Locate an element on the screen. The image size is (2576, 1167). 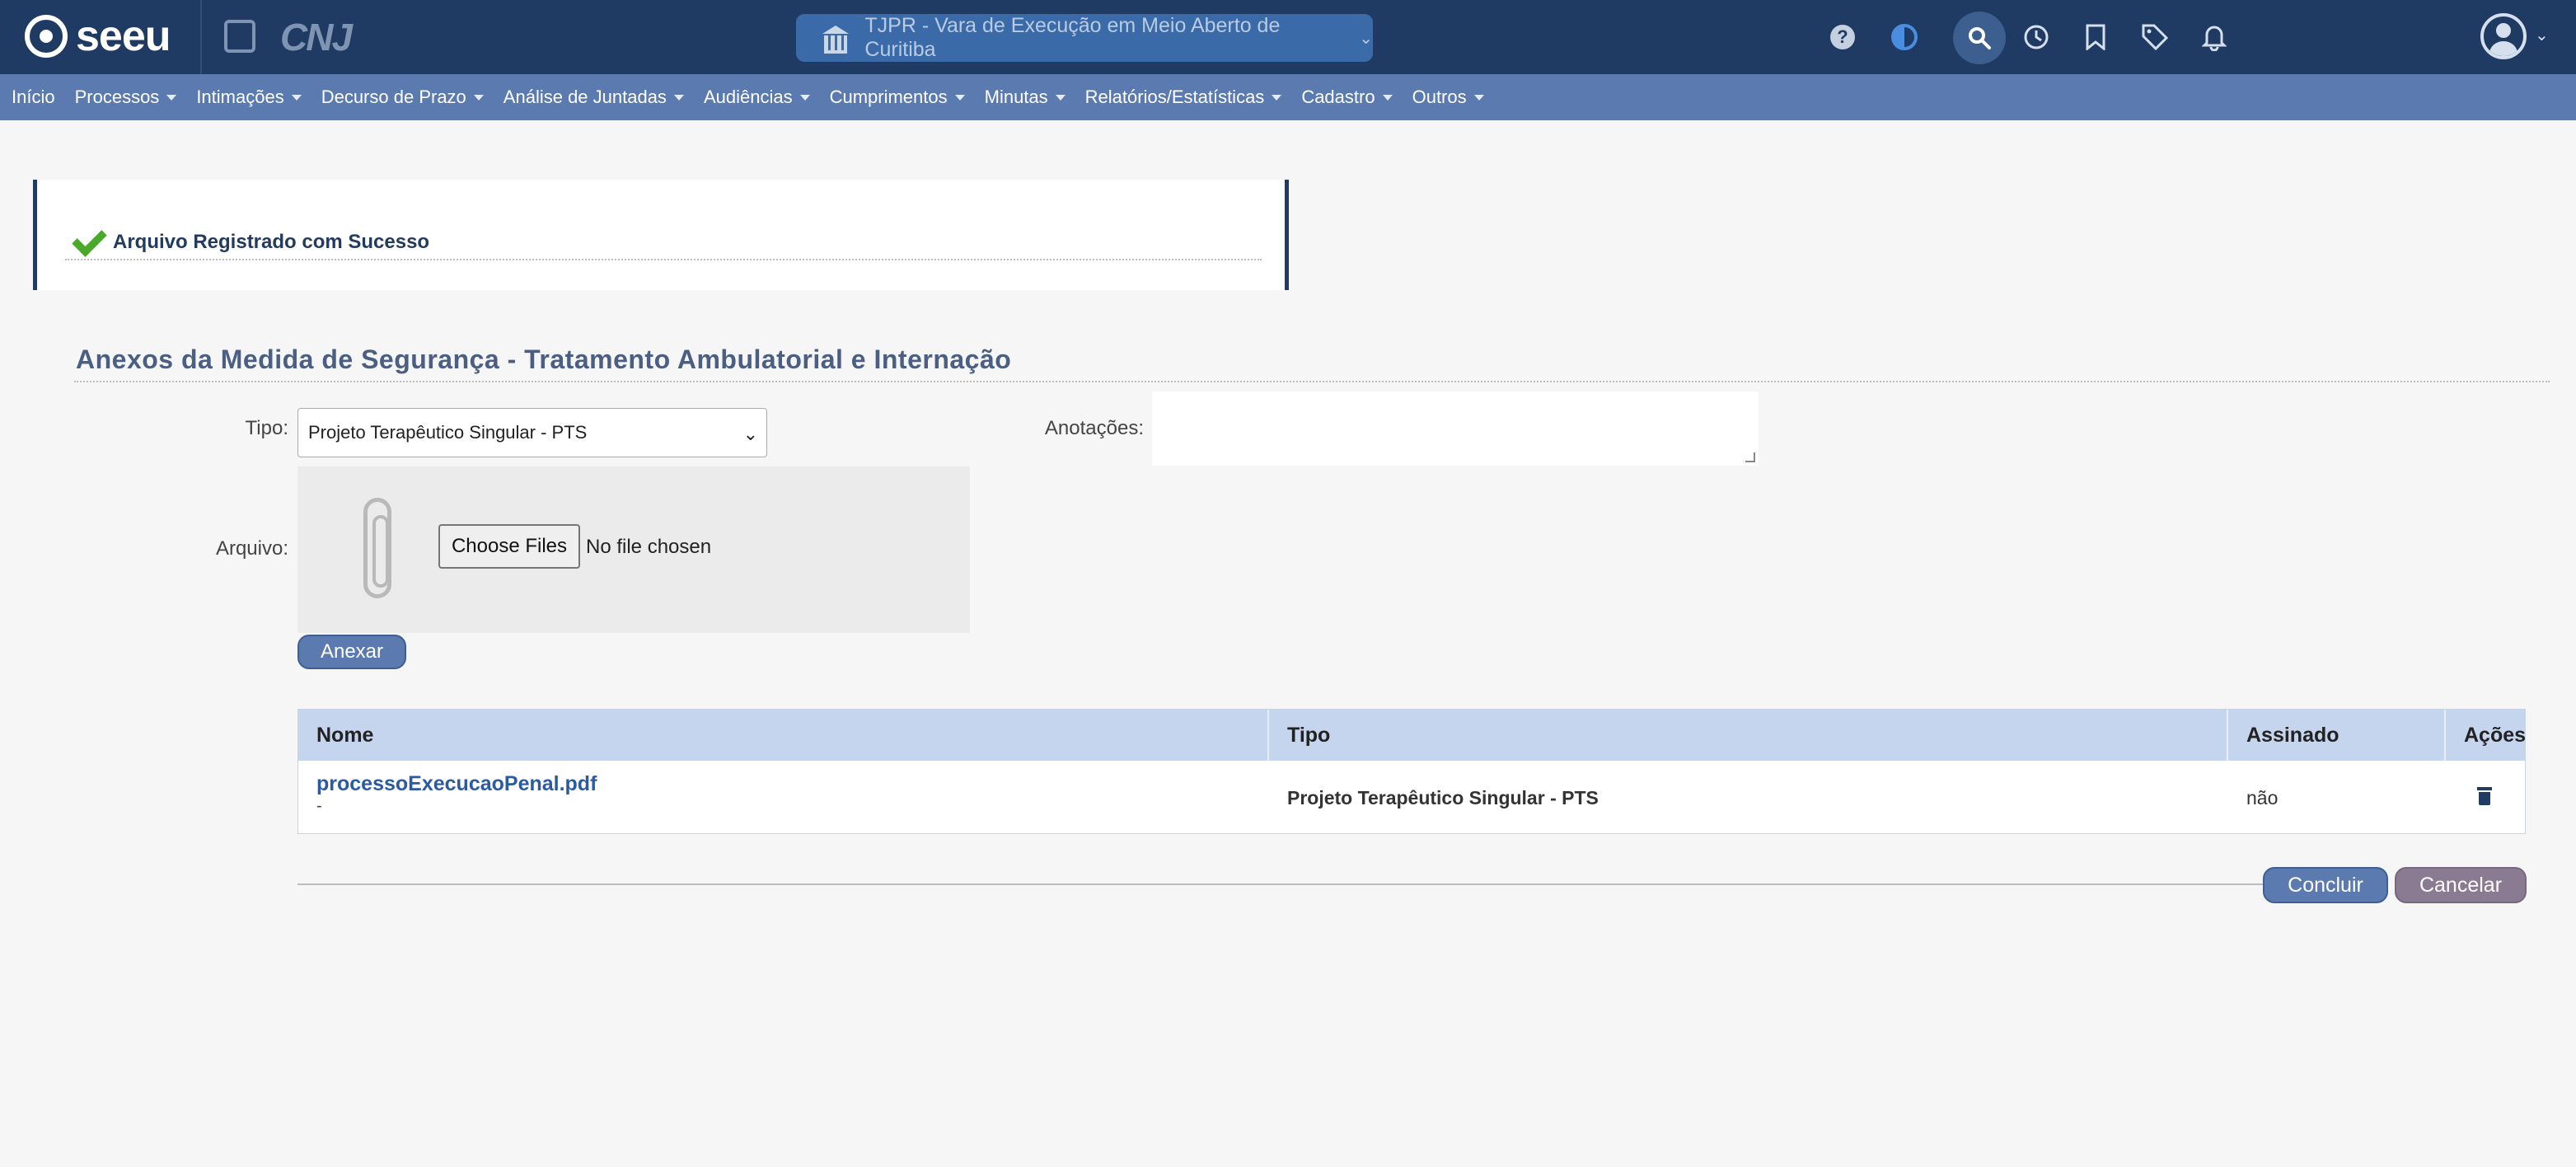
menu-item-outros: Outros is located at coordinates (1448, 97).